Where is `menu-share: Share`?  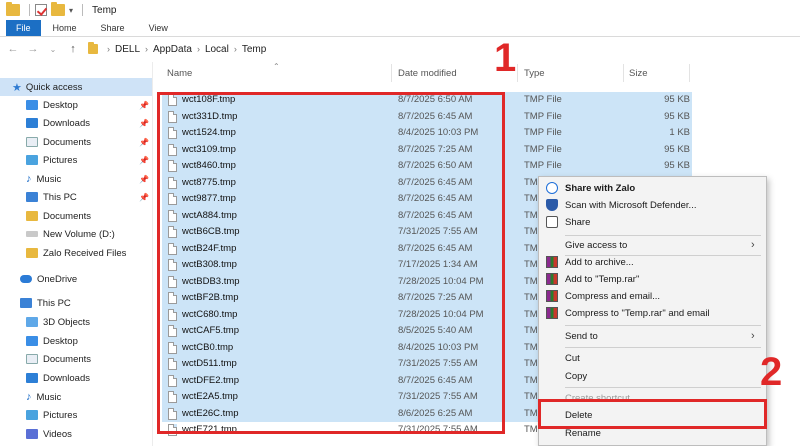 menu-share: Share is located at coordinates (652, 222).